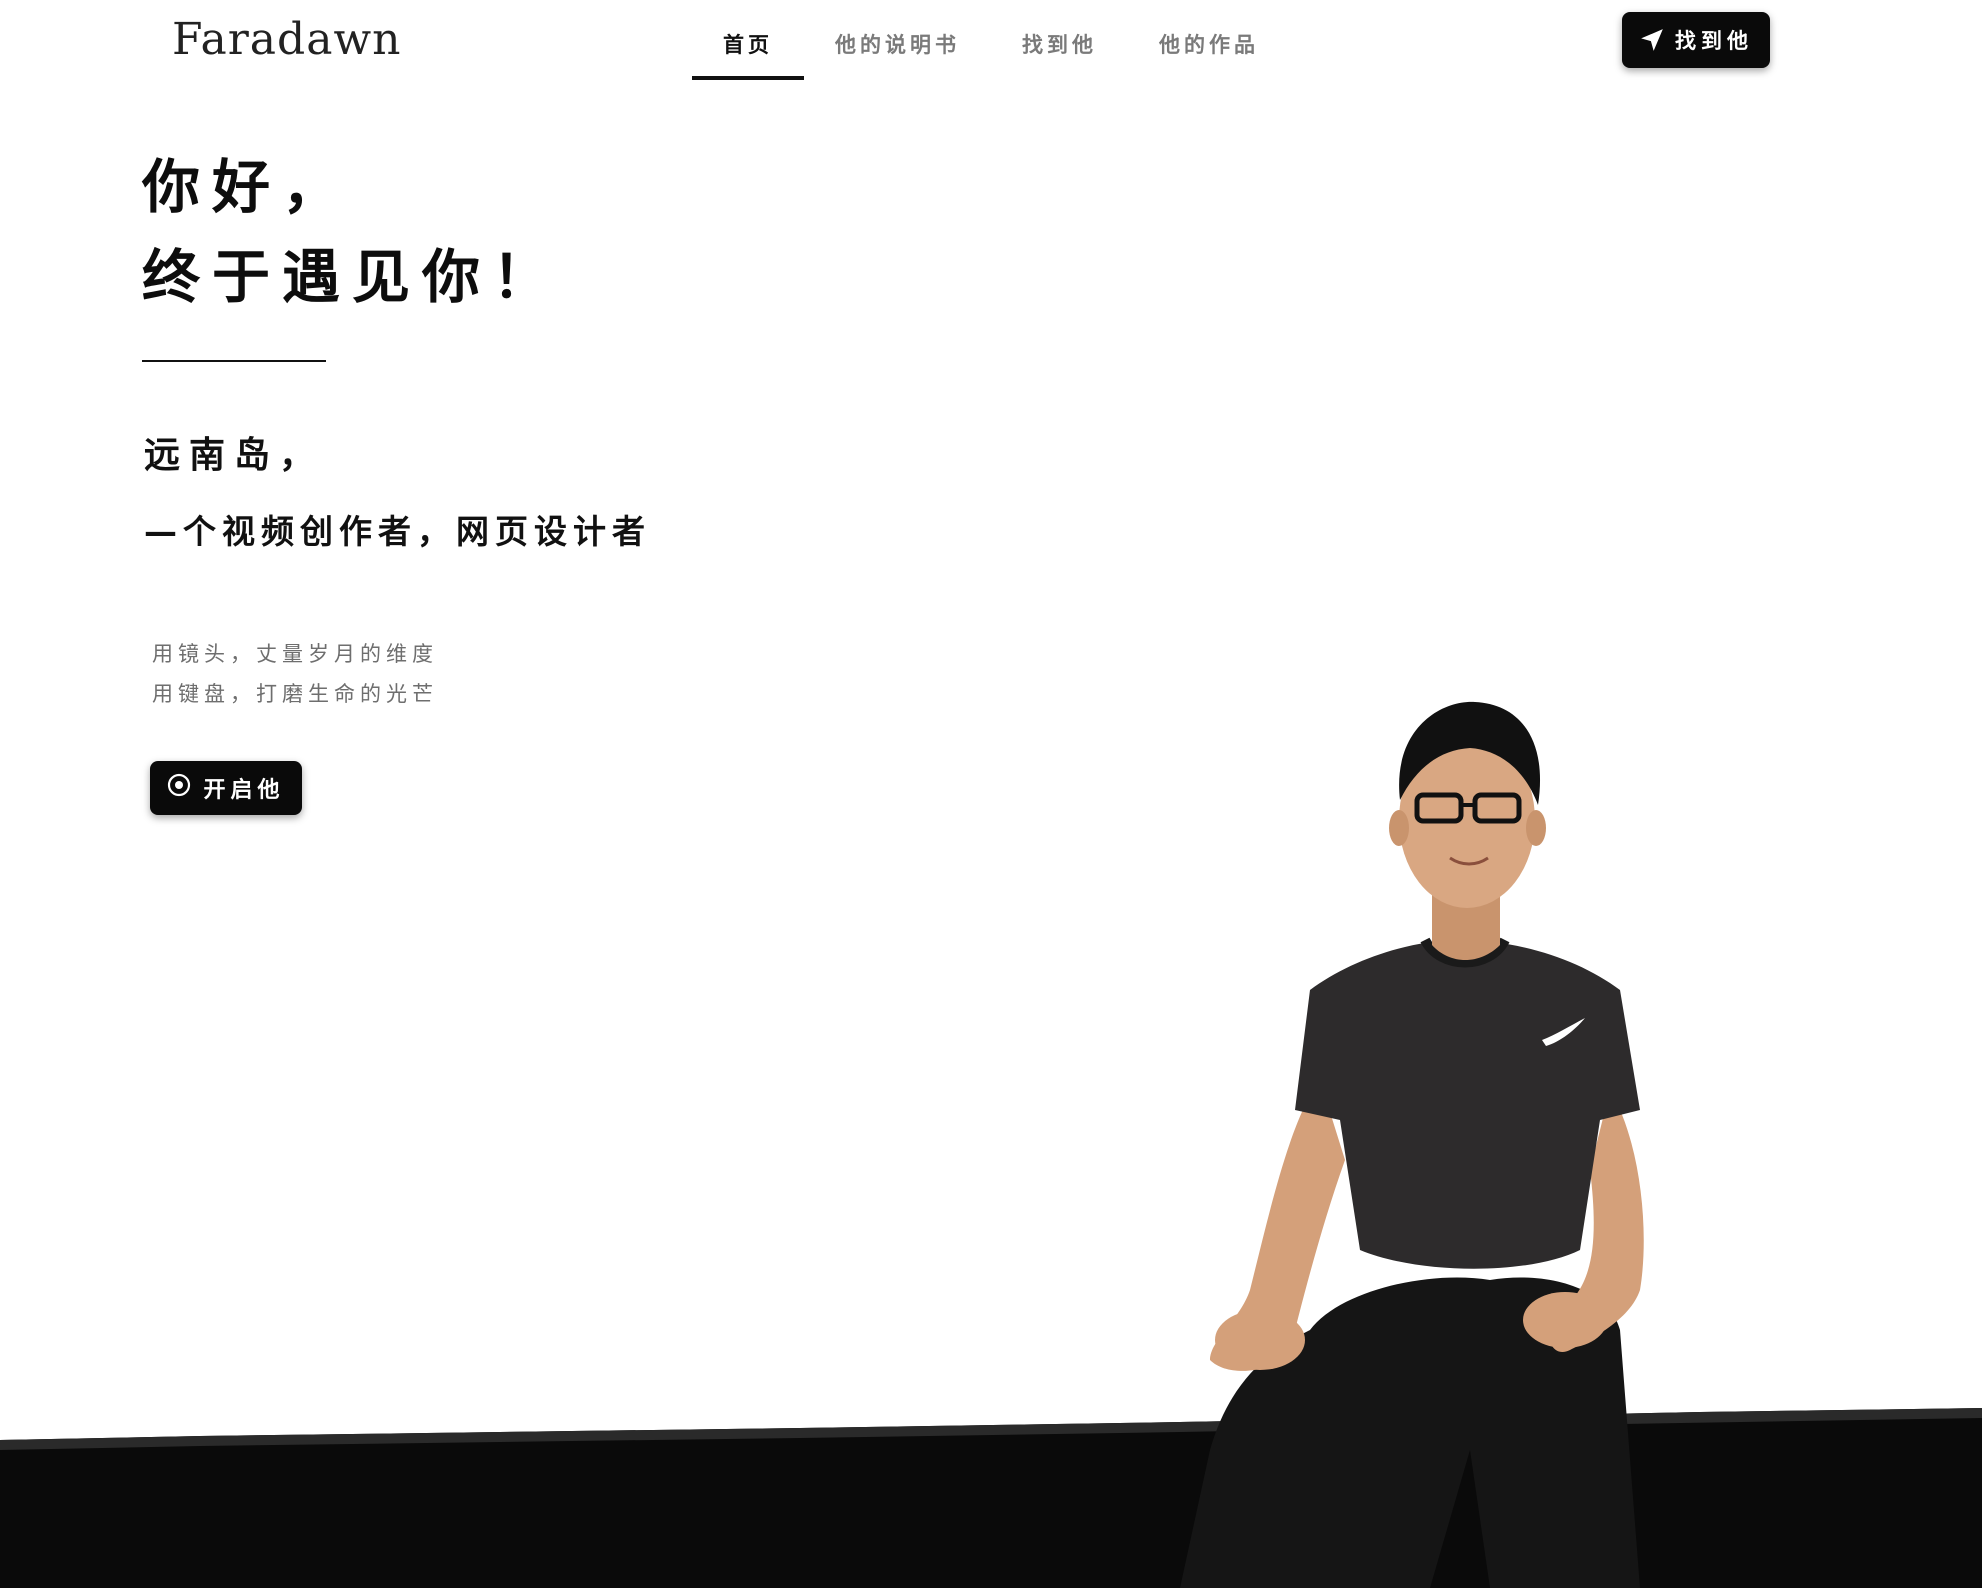 The height and width of the screenshot is (1588, 1982). What do you see at coordinates (397, 531) in the screenshot?
I see `author-role: —个视频创作者，网页设计者` at bounding box center [397, 531].